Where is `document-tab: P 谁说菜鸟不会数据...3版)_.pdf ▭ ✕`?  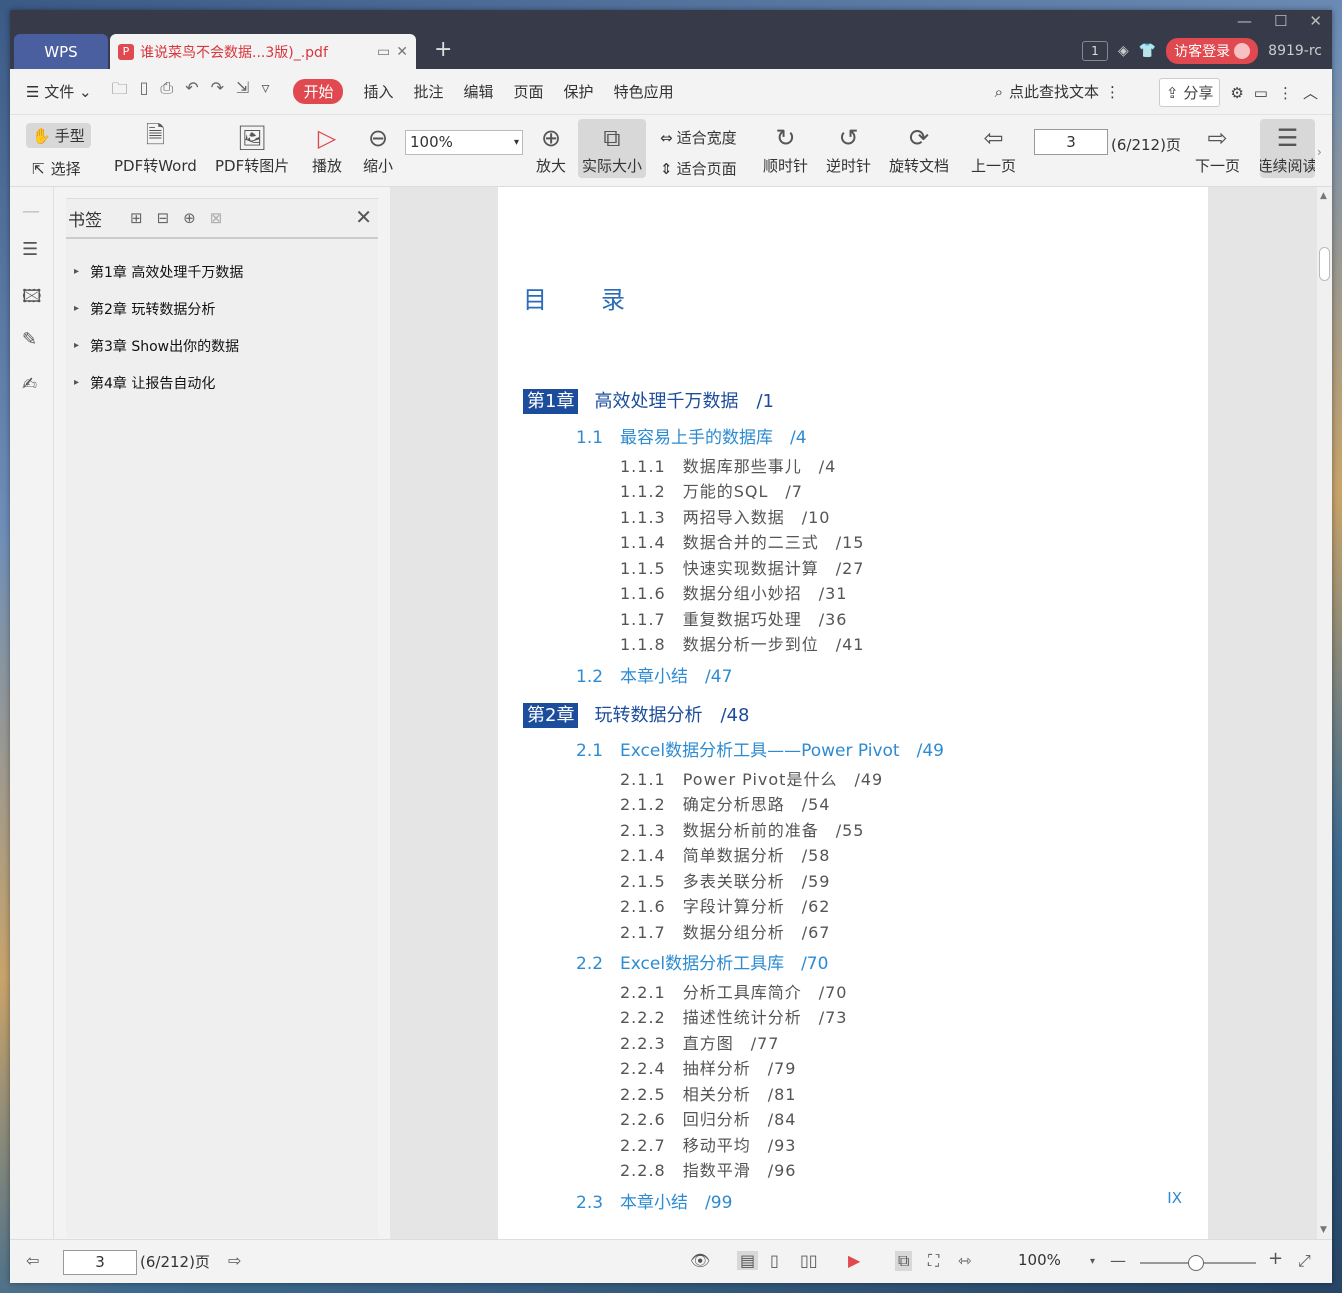
document-tab: P 谁说菜鸟不会数据...3版)_.pdf ▭ ✕ is located at coordinates (263, 51).